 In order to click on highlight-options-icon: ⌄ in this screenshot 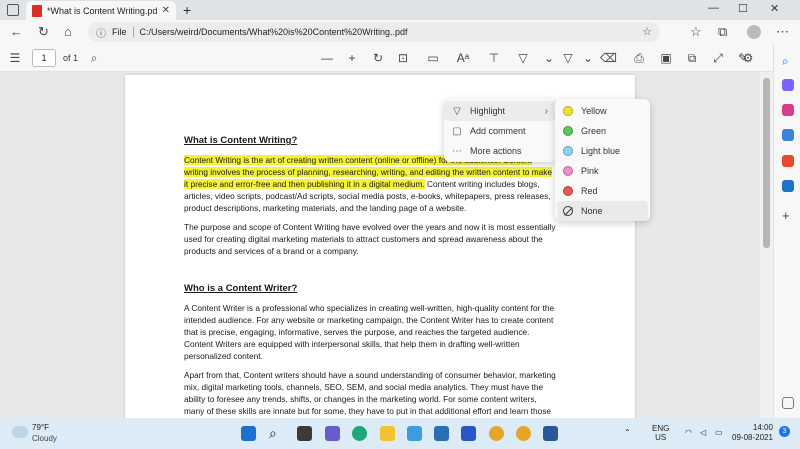, I will do `click(588, 58)`.